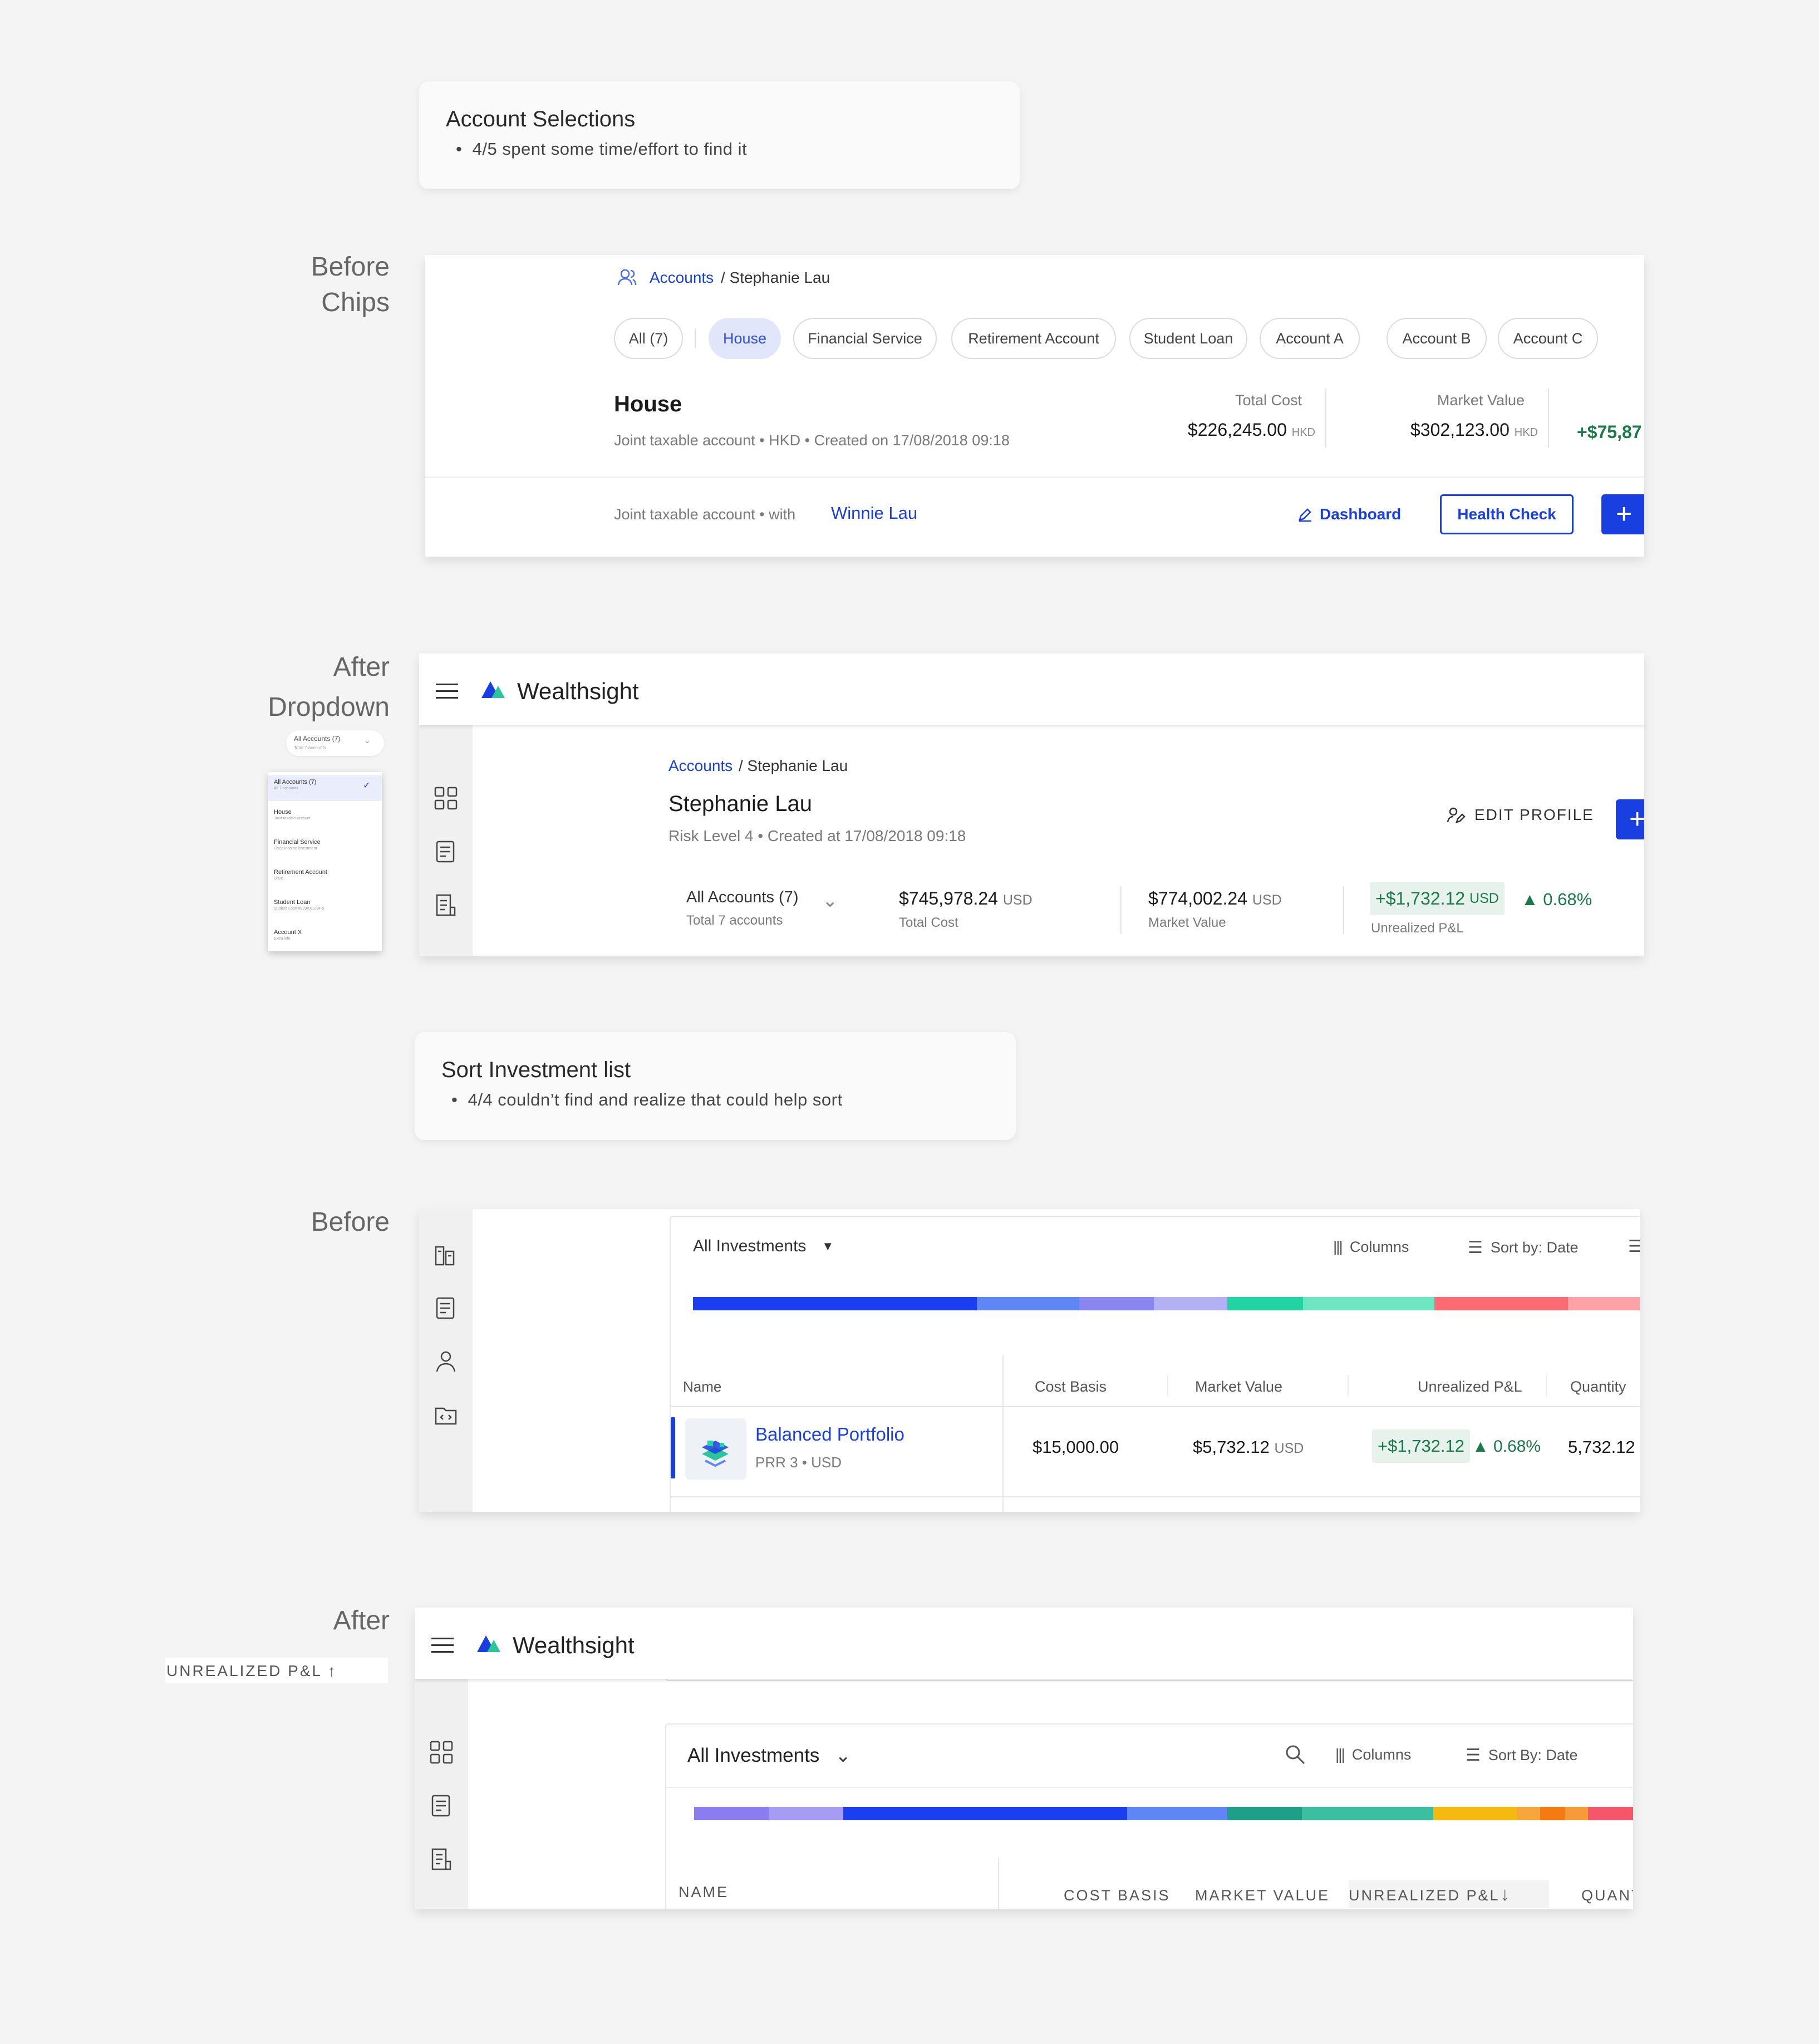 Image resolution: width=1819 pixels, height=2044 pixels. I want to click on pnl-value: +$75,87, so click(1609, 432).